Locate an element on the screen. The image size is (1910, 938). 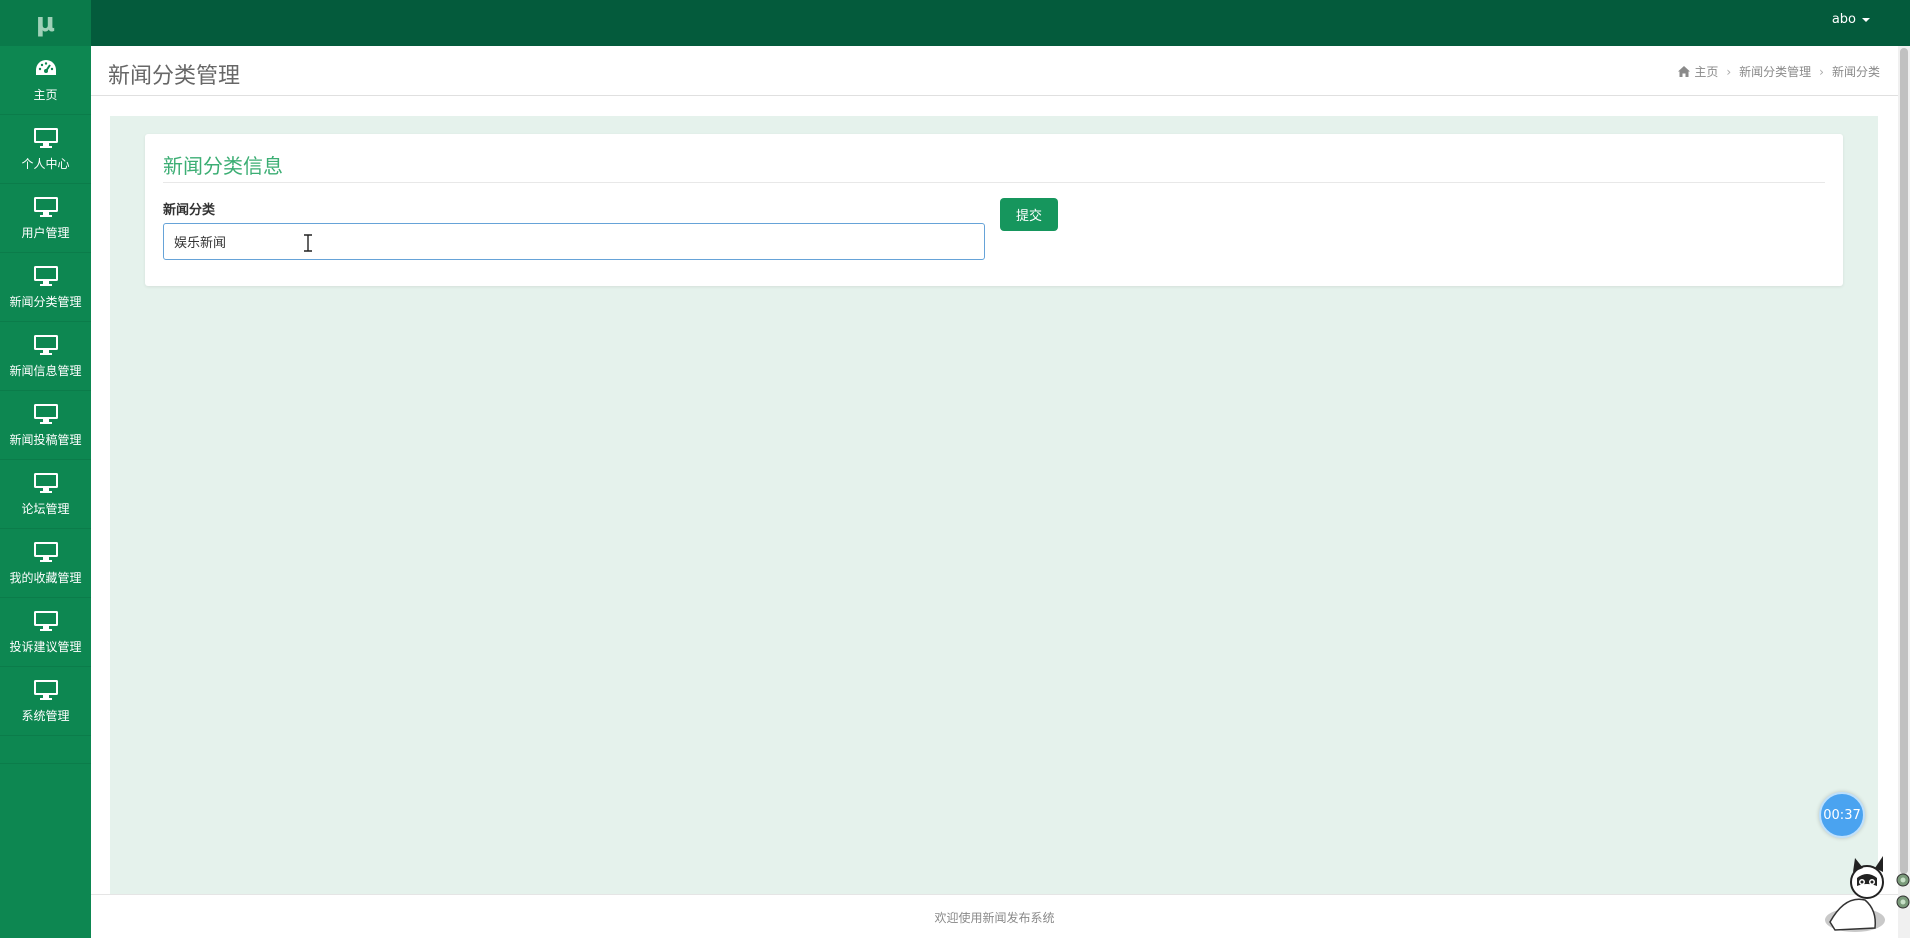
sidebar-item-users: 用户管理 is located at coordinates (45, 218).